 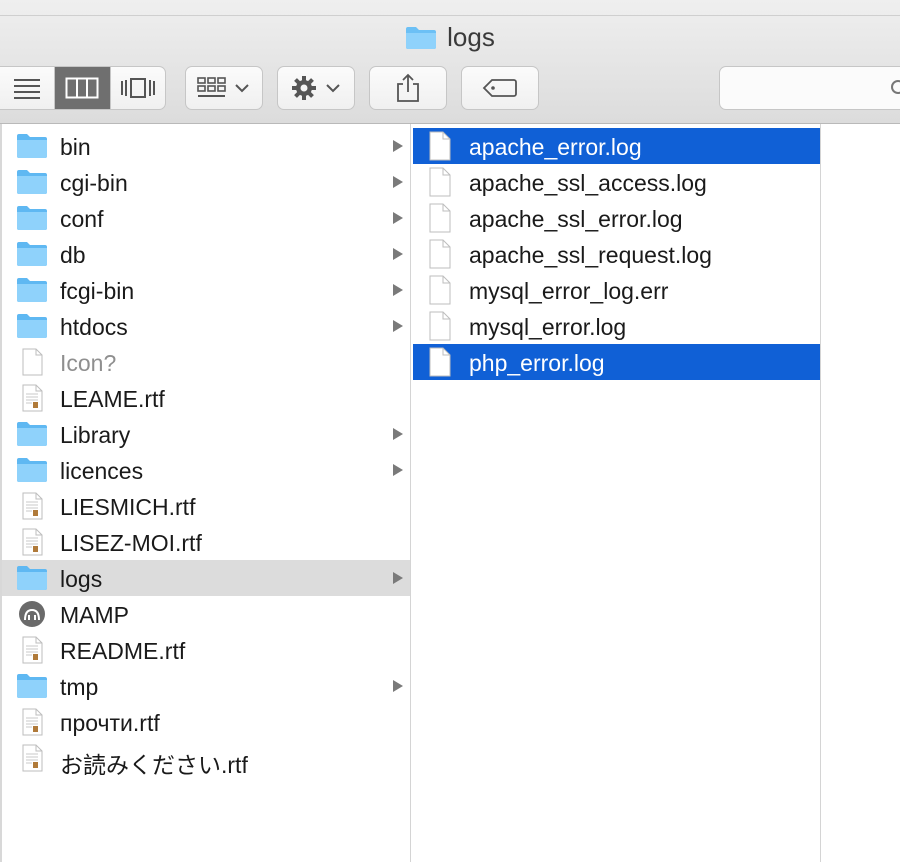 What do you see at coordinates (94, 327) in the screenshot?
I see `item-label: htdocs` at bounding box center [94, 327].